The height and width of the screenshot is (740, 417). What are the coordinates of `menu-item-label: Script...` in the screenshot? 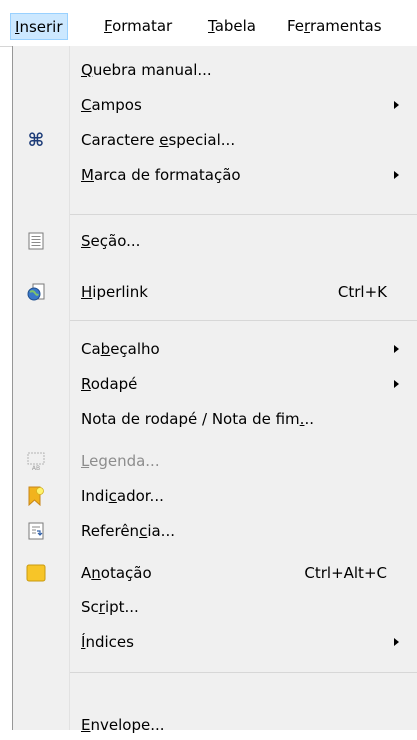 It's located at (110, 607).